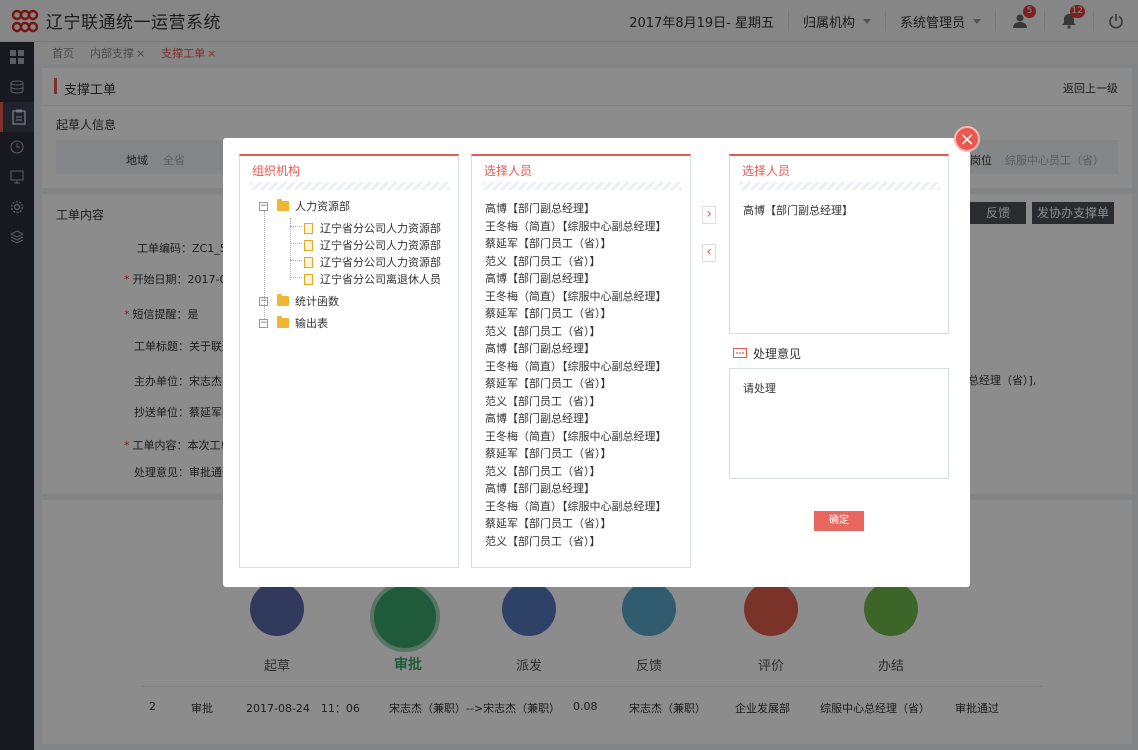 The width and height of the screenshot is (1138, 750). What do you see at coordinates (759, 388) in the screenshot?
I see `opinion-text: 请处理` at bounding box center [759, 388].